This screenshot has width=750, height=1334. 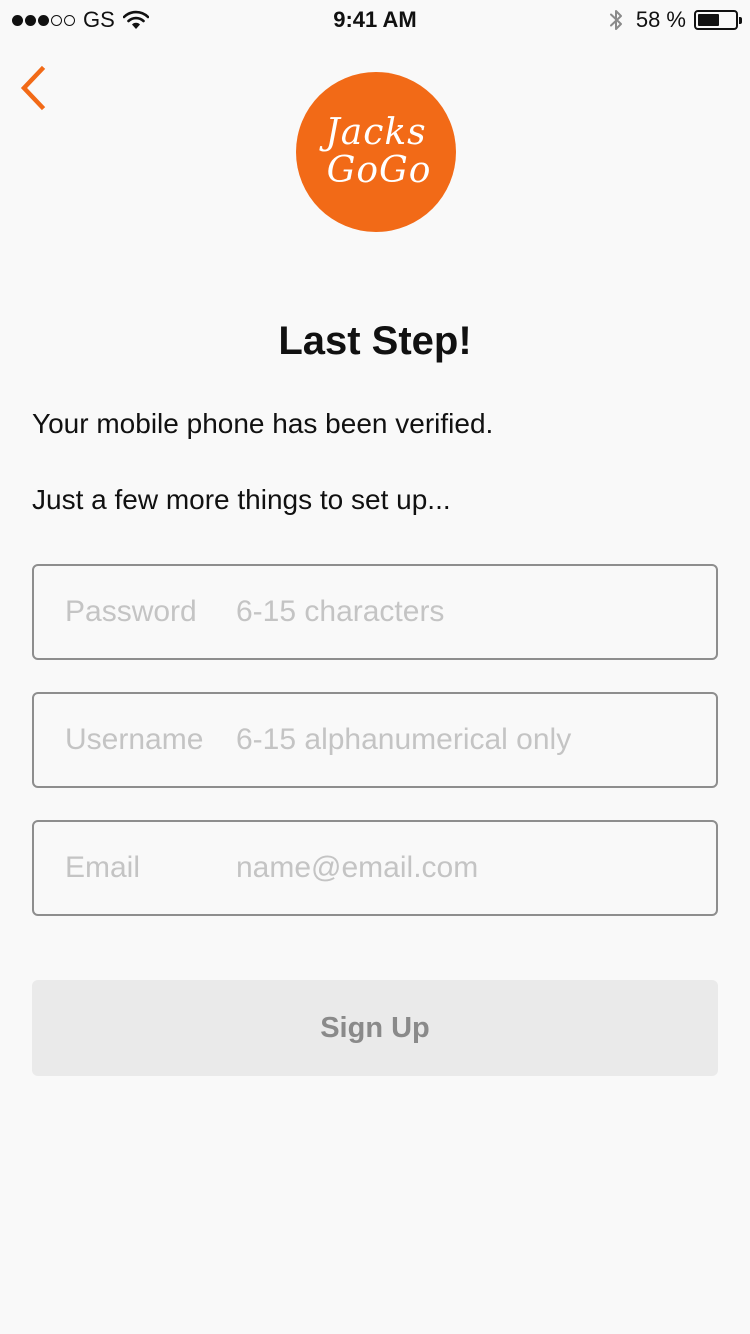 What do you see at coordinates (375, 341) in the screenshot?
I see `page-title: Last Step!` at bounding box center [375, 341].